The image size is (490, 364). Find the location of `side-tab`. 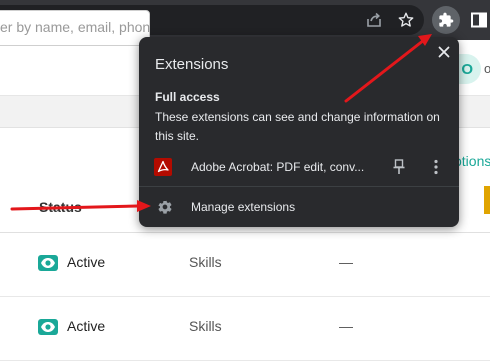

side-tab is located at coordinates (487, 200).